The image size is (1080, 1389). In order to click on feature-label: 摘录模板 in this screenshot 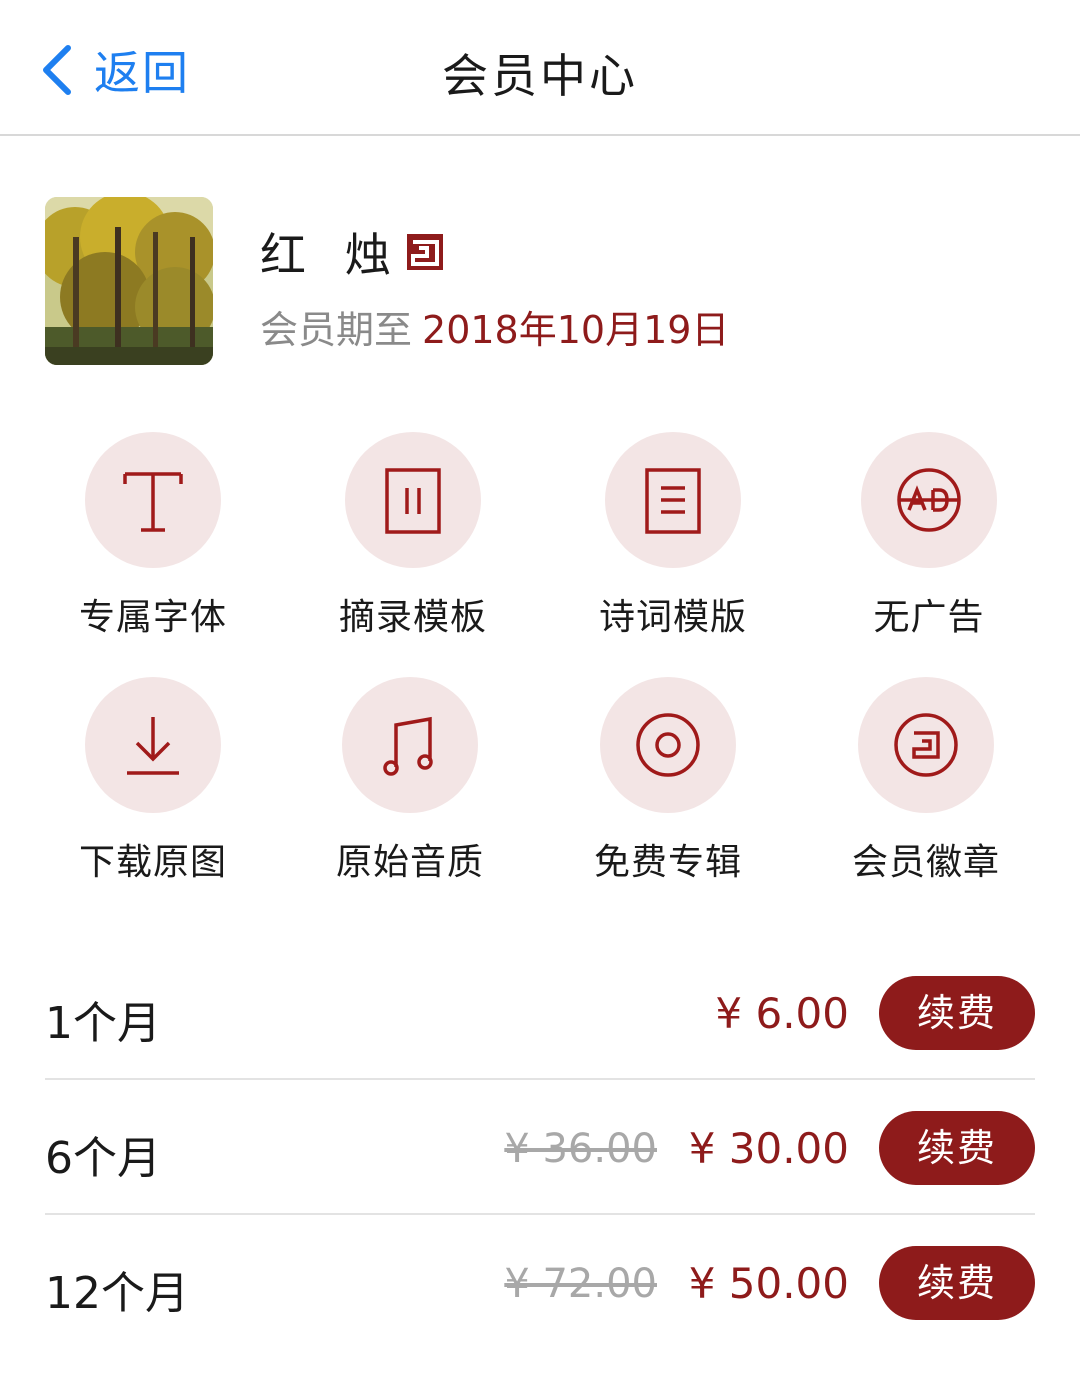, I will do `click(412, 617)`.